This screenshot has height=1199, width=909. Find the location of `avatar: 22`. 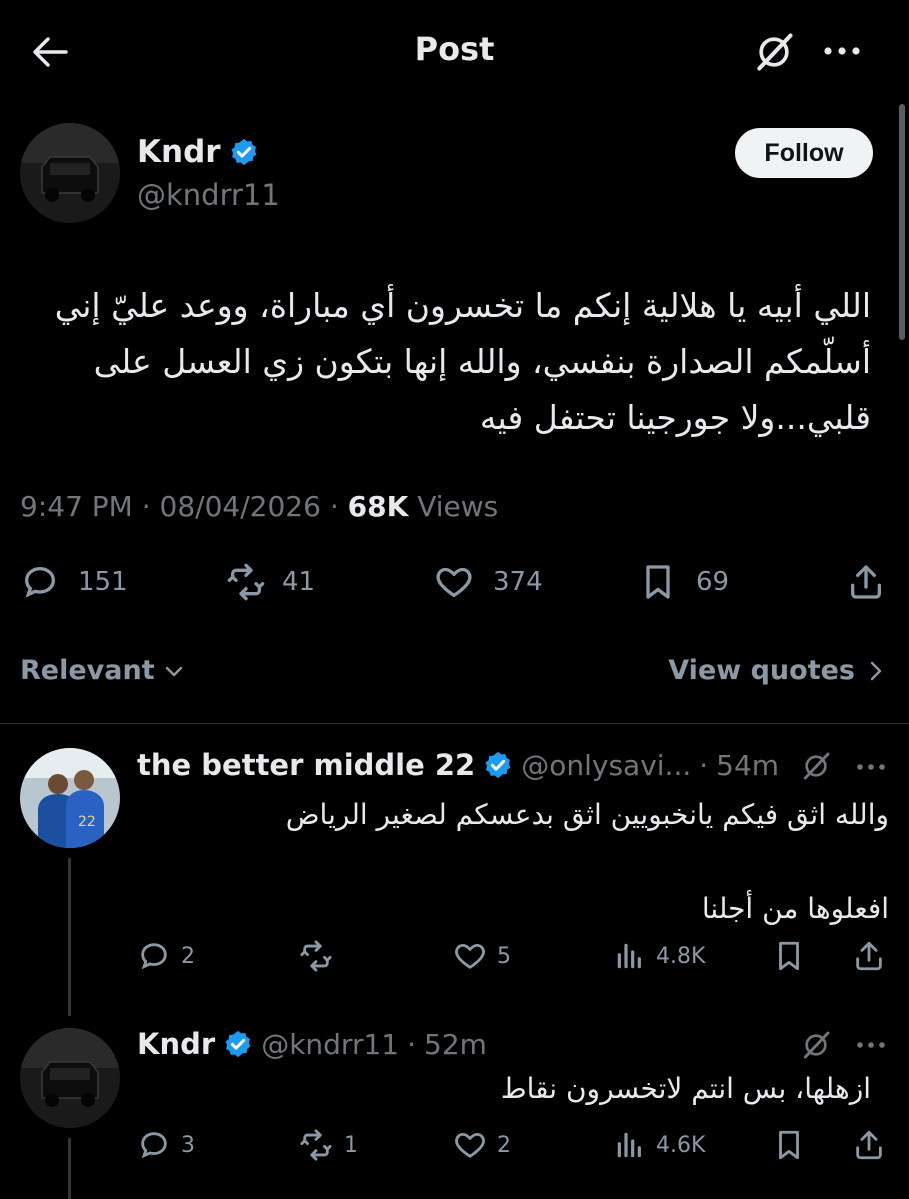

avatar: 22 is located at coordinates (70, 798).